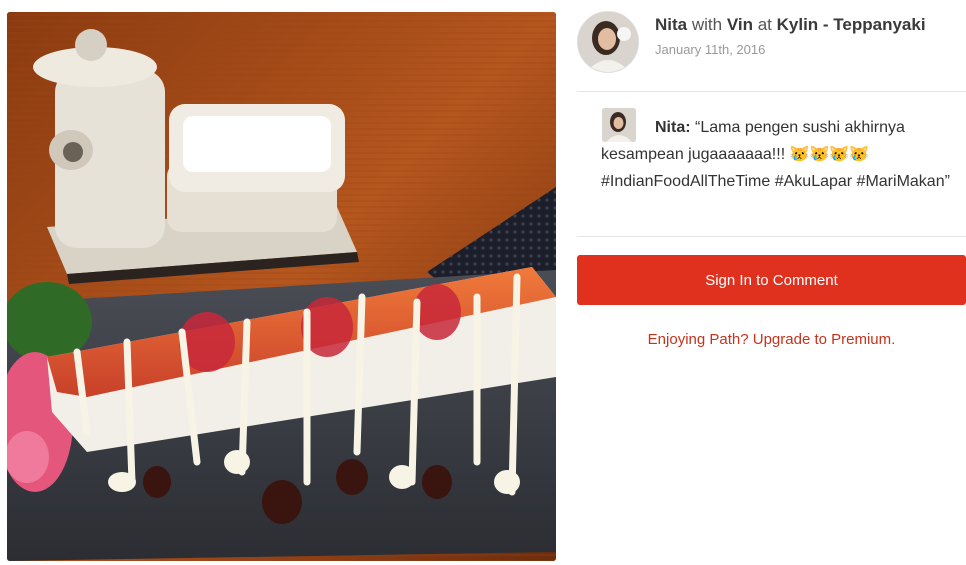 This screenshot has width=966, height=565. What do you see at coordinates (851, 24) in the screenshot?
I see `place-name: Kylin - Teppanyaki` at bounding box center [851, 24].